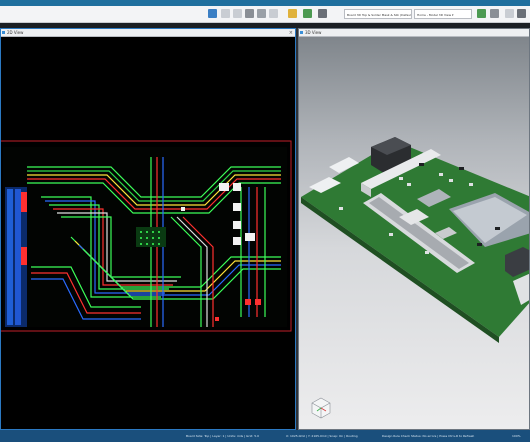 The width and height of the screenshot is (530, 442). Describe the element at coordinates (148, 33) in the screenshot. I see `pane-2d-header: 2D View ×` at that location.